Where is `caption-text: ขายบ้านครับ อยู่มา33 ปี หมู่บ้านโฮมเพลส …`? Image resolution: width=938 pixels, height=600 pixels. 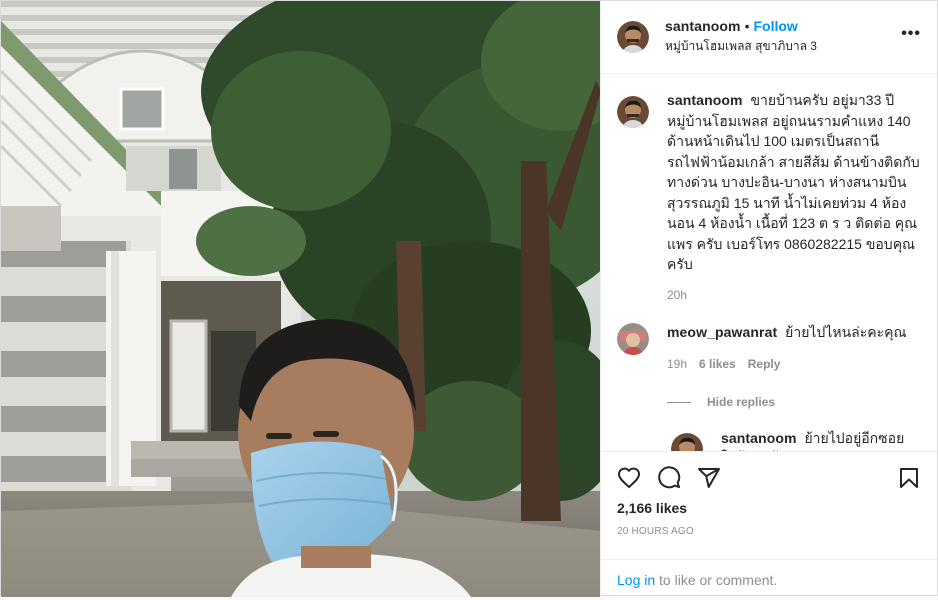 caption-text: ขายบ้านครับ อยู่มา33 ปี หมู่บ้านโฮมเพลส … is located at coordinates (793, 182).